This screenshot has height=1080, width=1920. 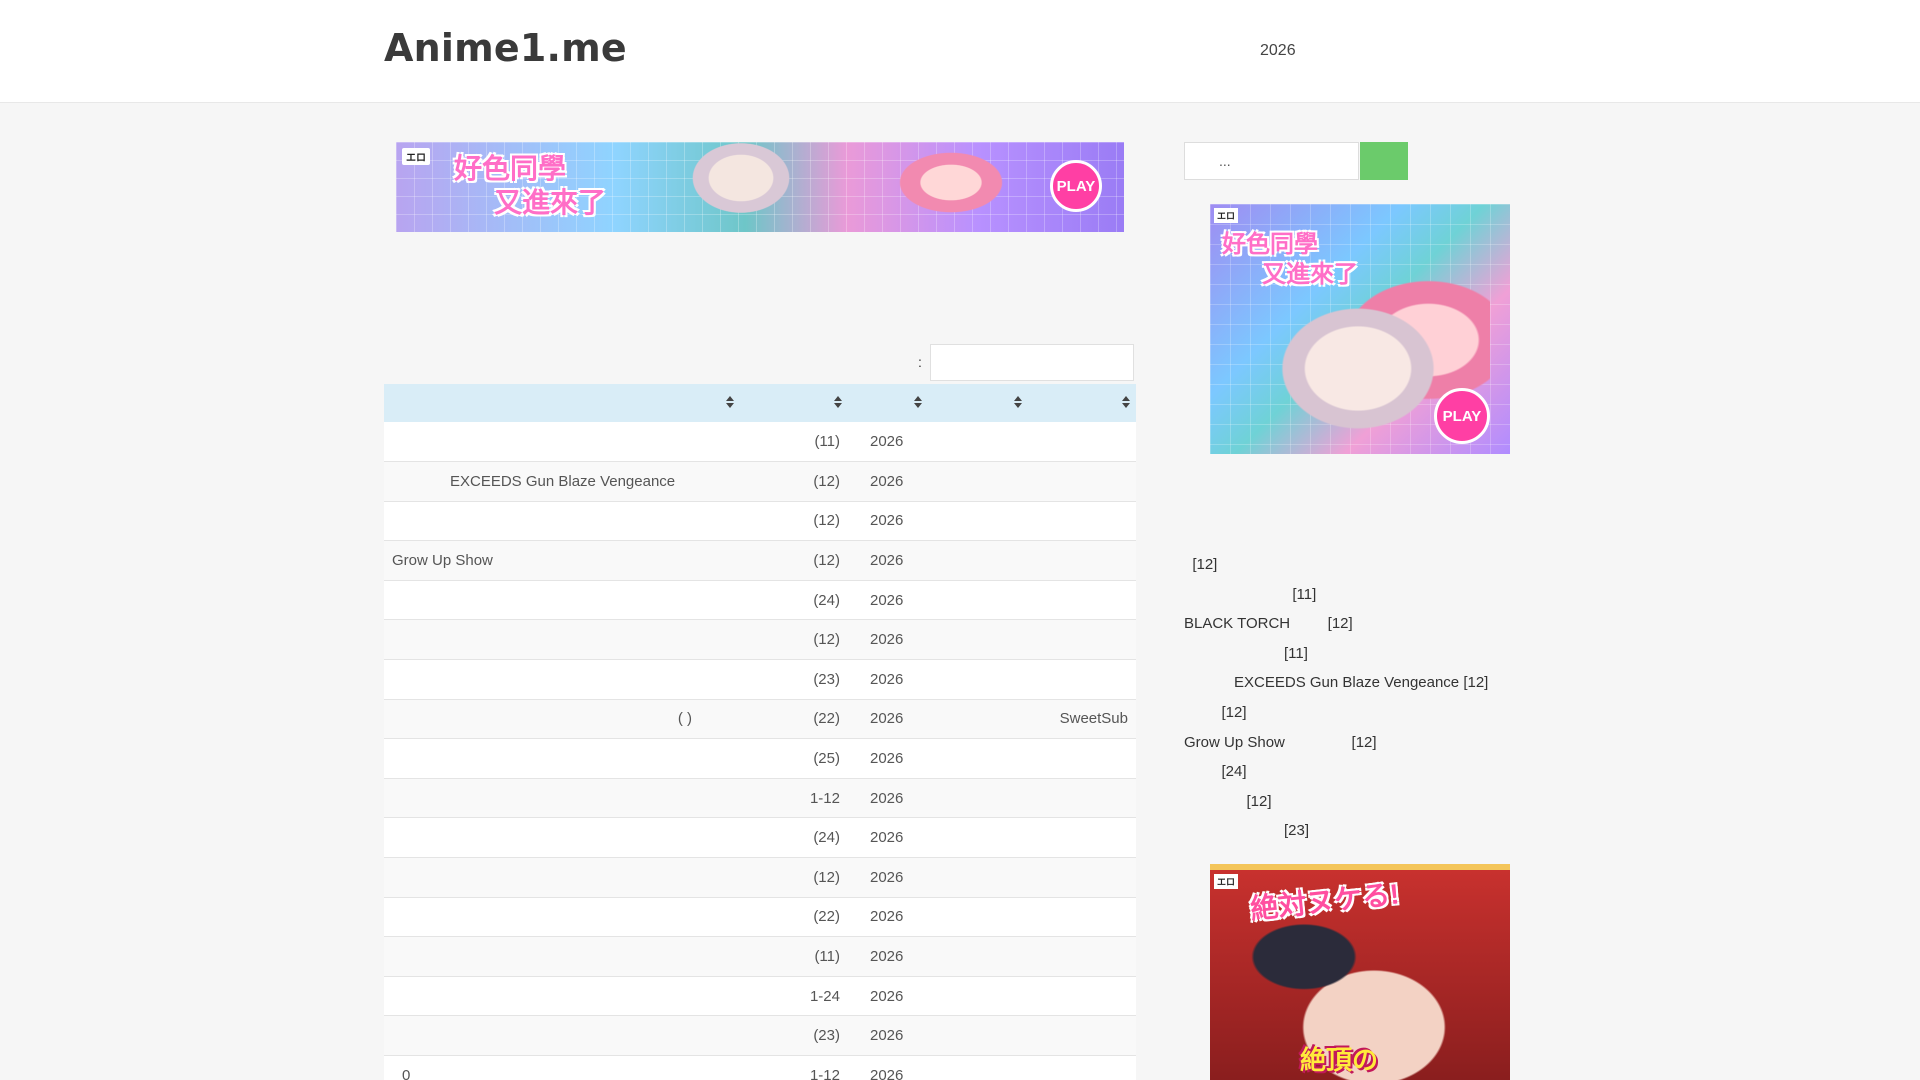 I want to click on banner-title: 好色同學 又進來了, so click(x=530, y=186).